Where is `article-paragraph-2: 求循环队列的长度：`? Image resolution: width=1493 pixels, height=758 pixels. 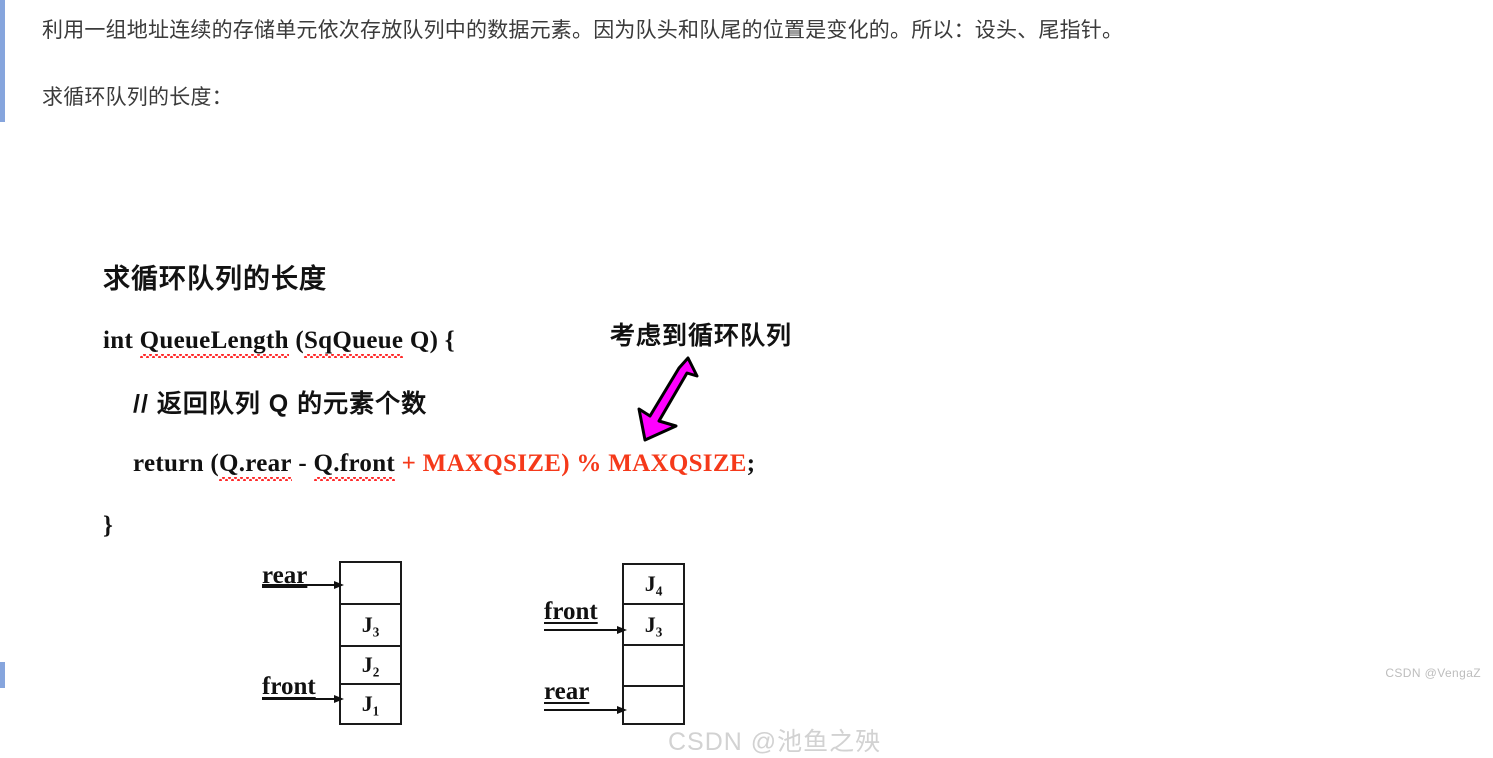
article-paragraph-2: 求循环队列的长度： is located at coordinates (137, 97).